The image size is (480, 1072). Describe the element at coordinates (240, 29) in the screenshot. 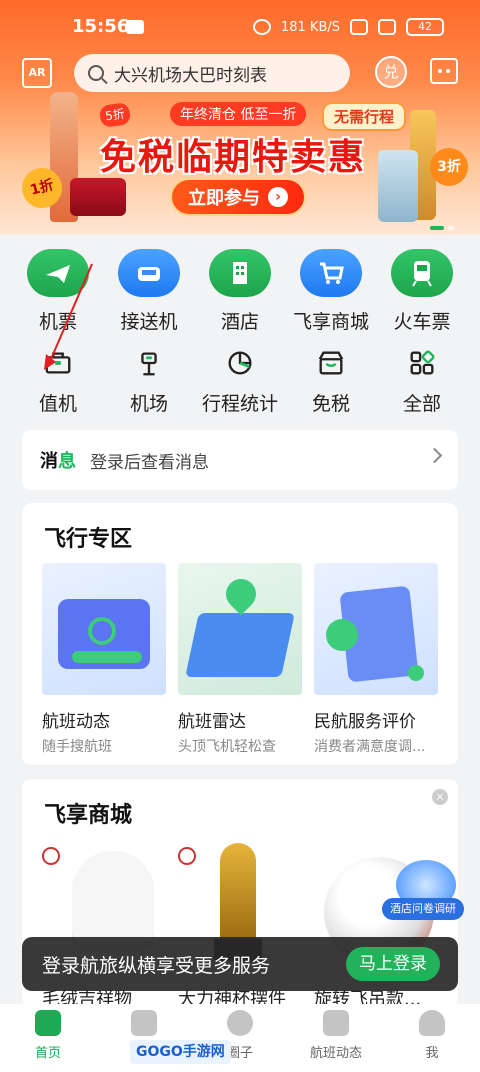

I see `status-bar: 15:56 181 KB/S 42` at that location.